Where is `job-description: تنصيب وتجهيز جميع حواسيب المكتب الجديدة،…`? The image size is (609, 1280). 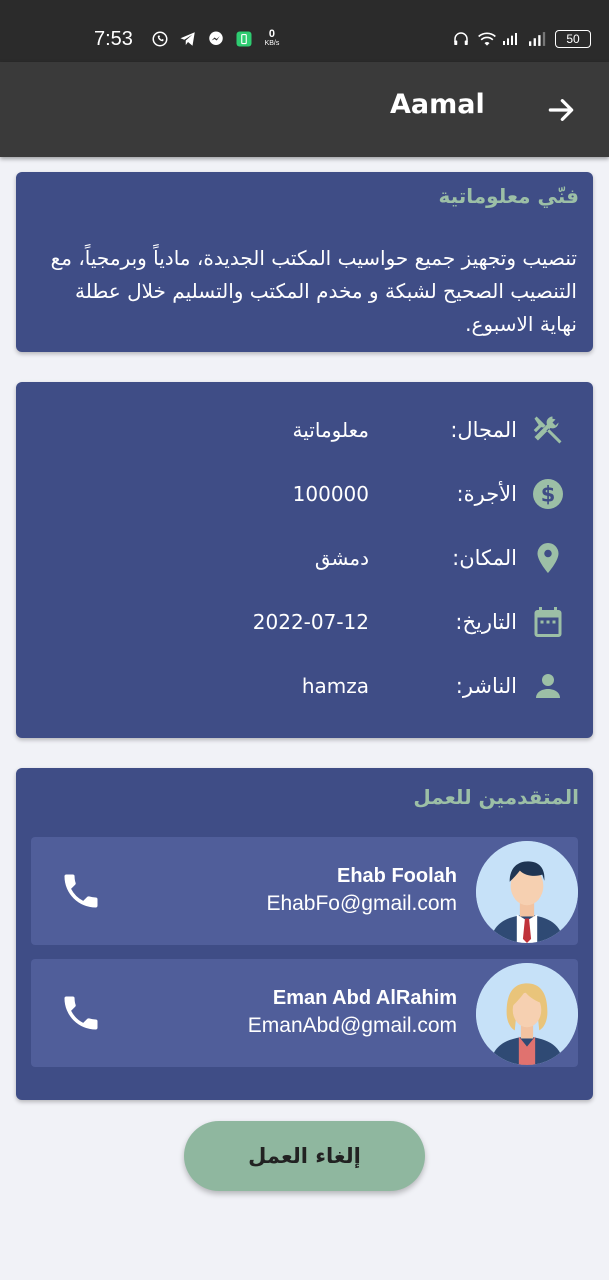
job-description: تنصيب وتجهيز جميع حواسيب المكتب الجديدة،… is located at coordinates (313, 291).